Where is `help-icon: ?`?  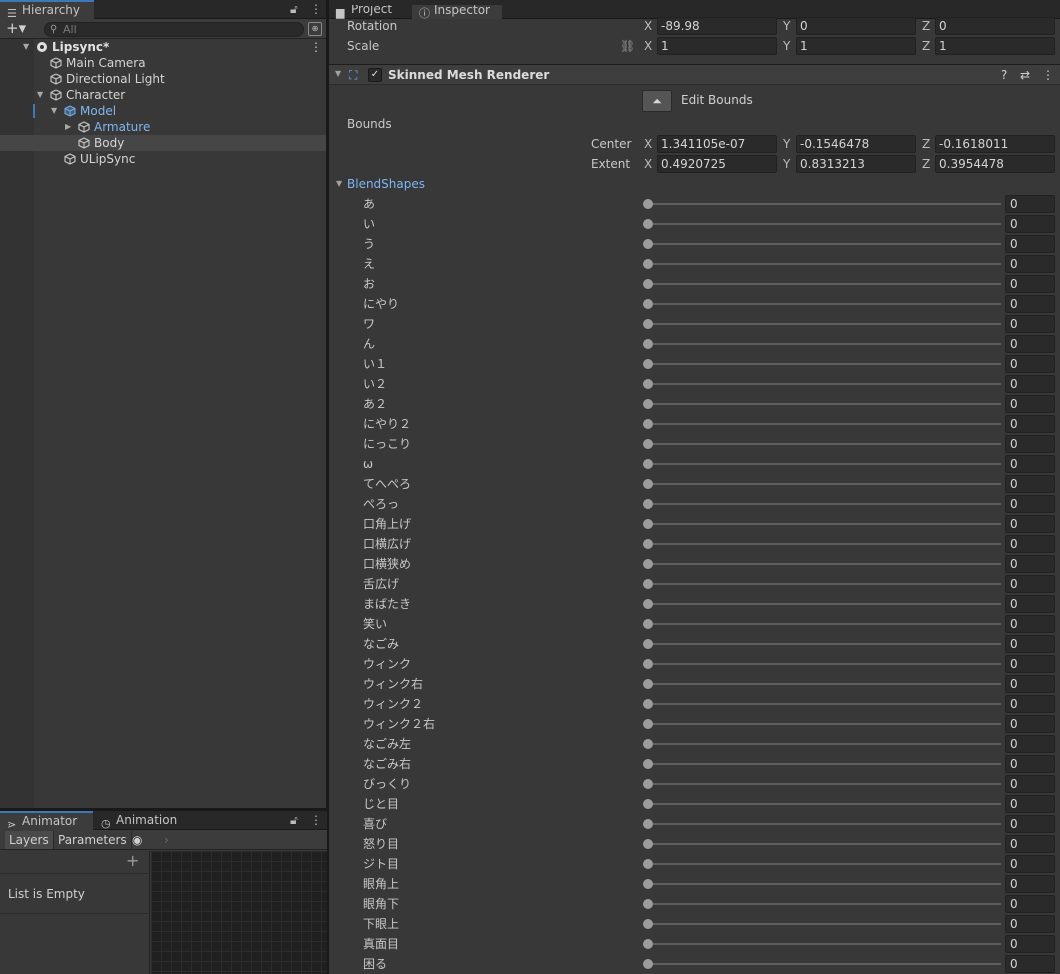
help-icon: ? is located at coordinates (1004, 75).